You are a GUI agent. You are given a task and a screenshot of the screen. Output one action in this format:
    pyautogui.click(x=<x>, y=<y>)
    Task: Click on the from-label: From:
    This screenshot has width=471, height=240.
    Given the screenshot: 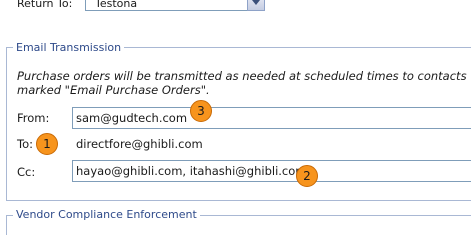 What is the action you would take?
    pyautogui.click(x=33, y=118)
    